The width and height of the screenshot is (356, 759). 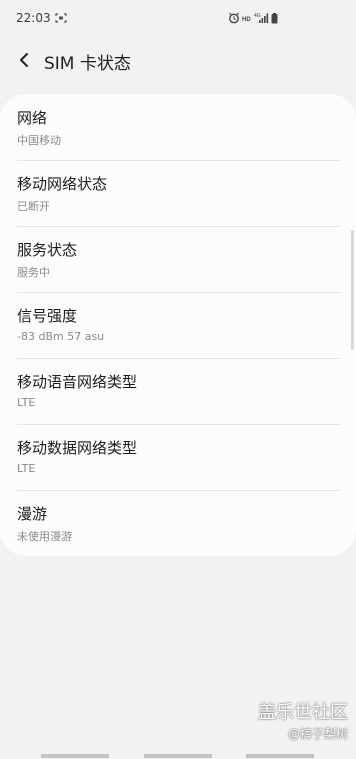 I want to click on app-header: SIM 卡状态, so click(x=178, y=60).